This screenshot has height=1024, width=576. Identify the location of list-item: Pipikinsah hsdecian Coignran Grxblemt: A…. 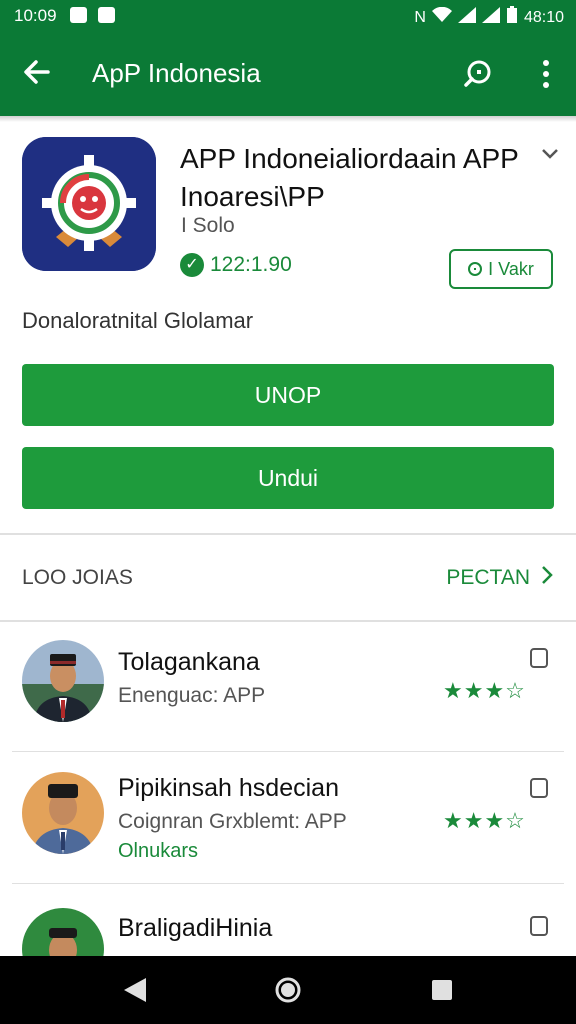
(288, 817).